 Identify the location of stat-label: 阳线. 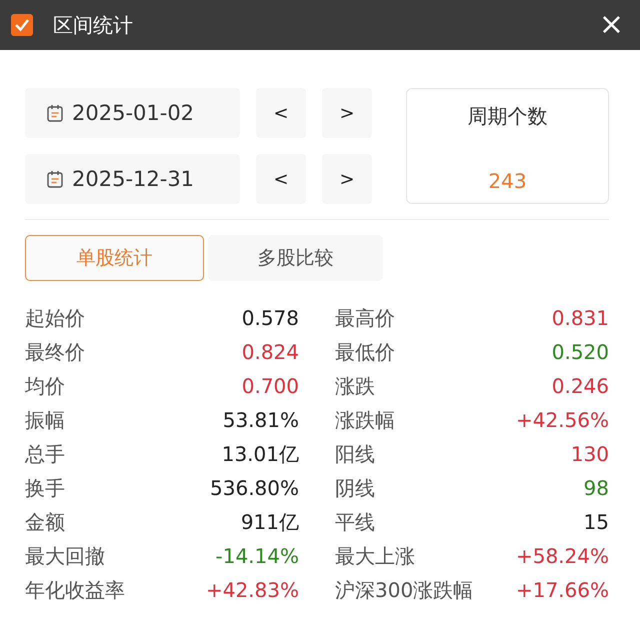
(355, 454).